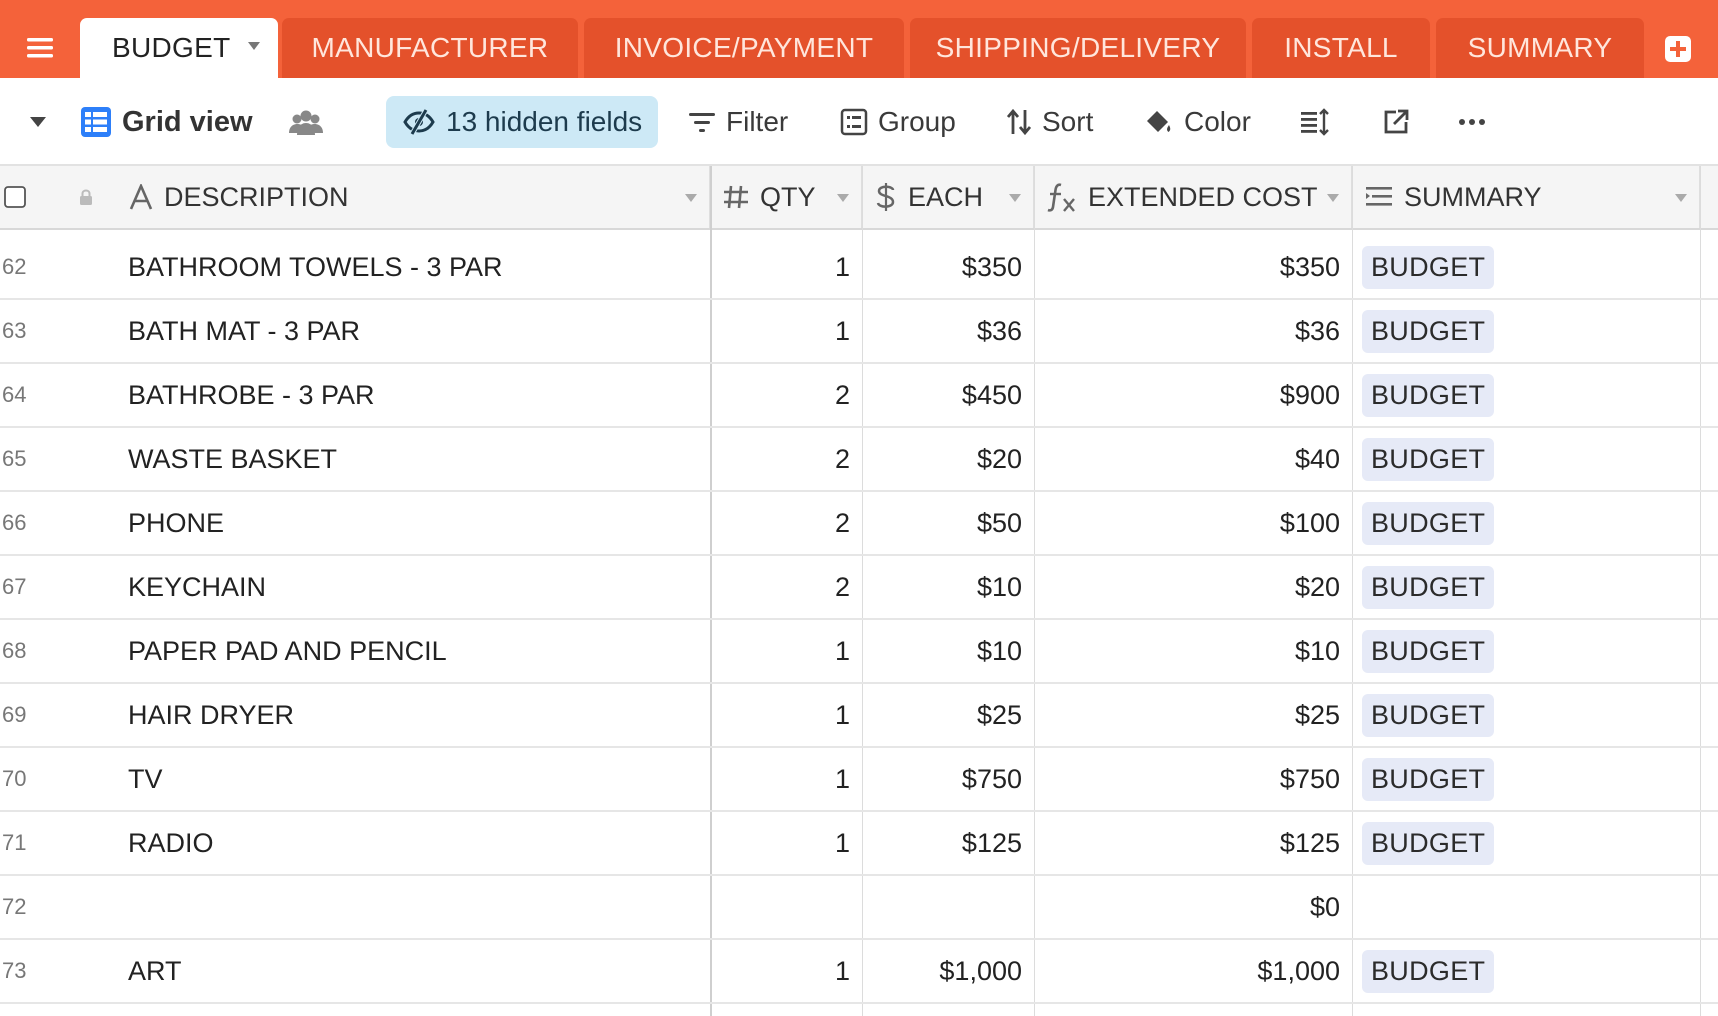  Describe the element at coordinates (859, 588) in the screenshot. I see `table-row: 67 KEYCHAIN 2 $10 $20 BUDGET` at that location.